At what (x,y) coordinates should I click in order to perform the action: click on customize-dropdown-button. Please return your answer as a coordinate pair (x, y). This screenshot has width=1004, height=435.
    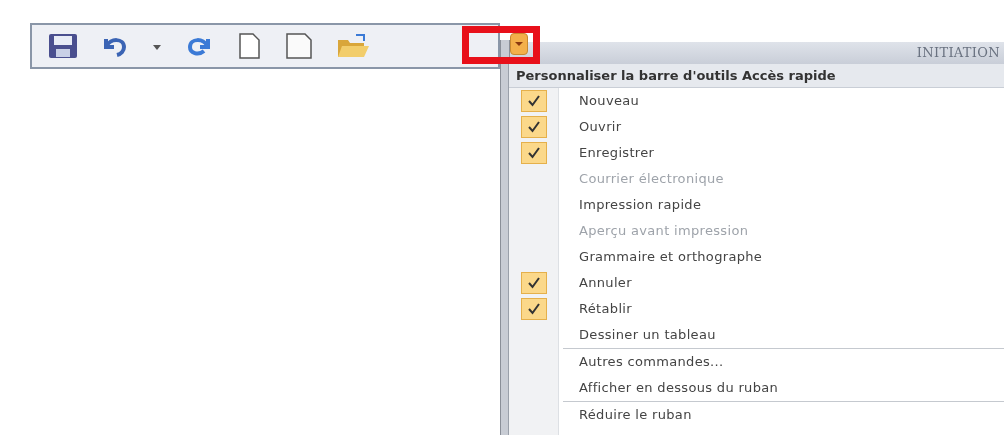
    Looking at the image, I should click on (519, 44).